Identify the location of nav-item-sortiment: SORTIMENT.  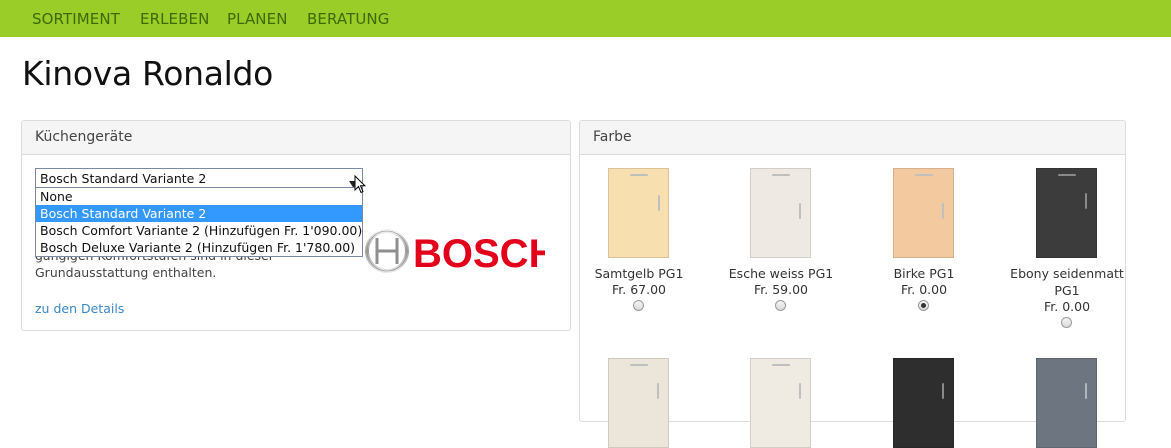
(76, 19).